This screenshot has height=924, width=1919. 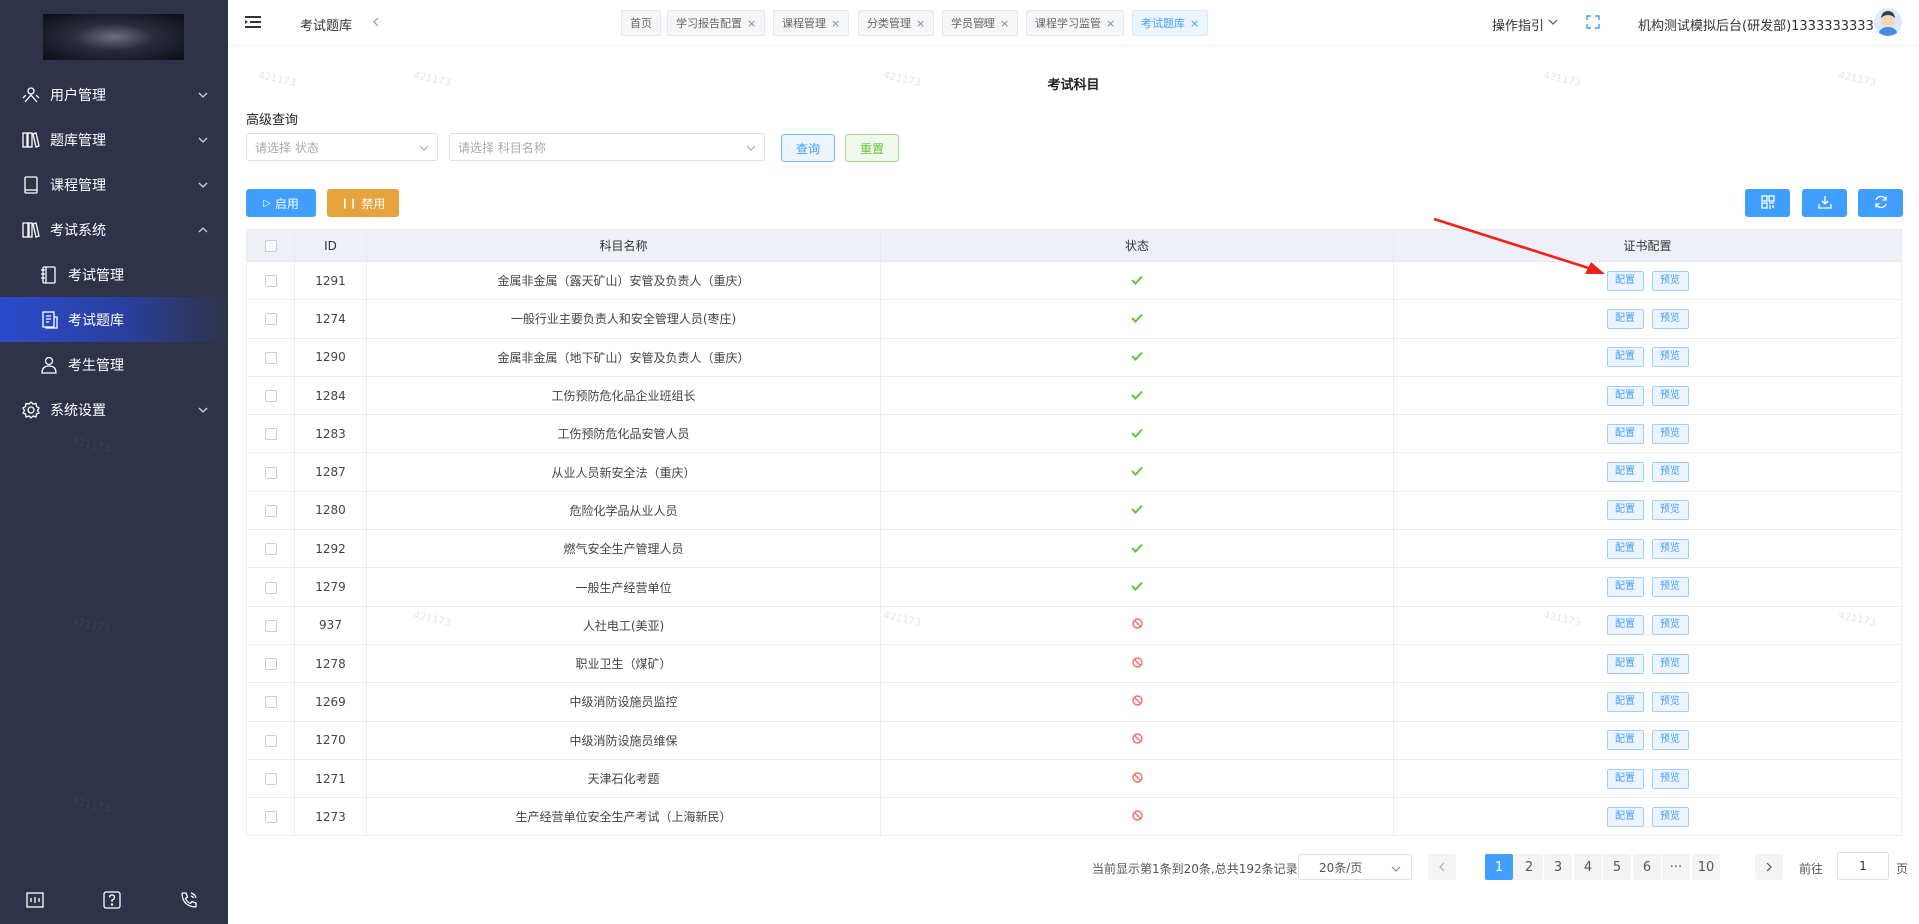 What do you see at coordinates (1529, 867) in the screenshot?
I see `page-number-button: 2` at bounding box center [1529, 867].